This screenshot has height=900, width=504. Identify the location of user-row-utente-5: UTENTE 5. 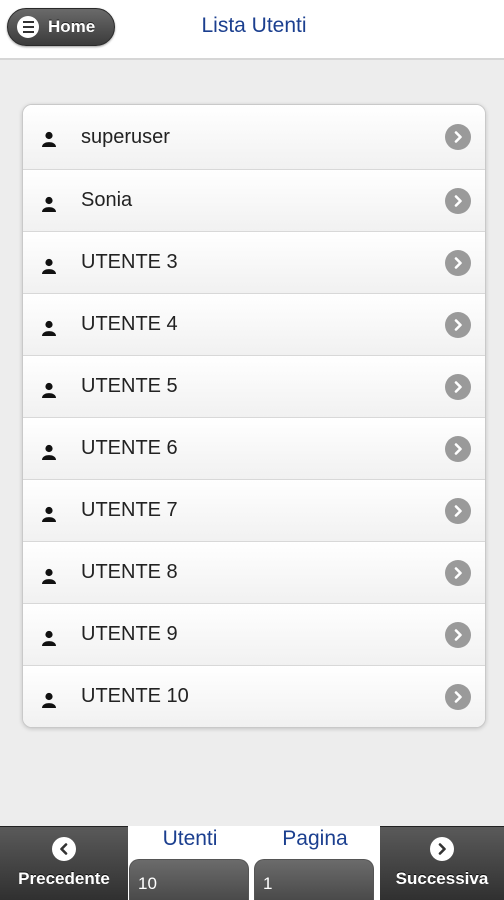
(254, 386).